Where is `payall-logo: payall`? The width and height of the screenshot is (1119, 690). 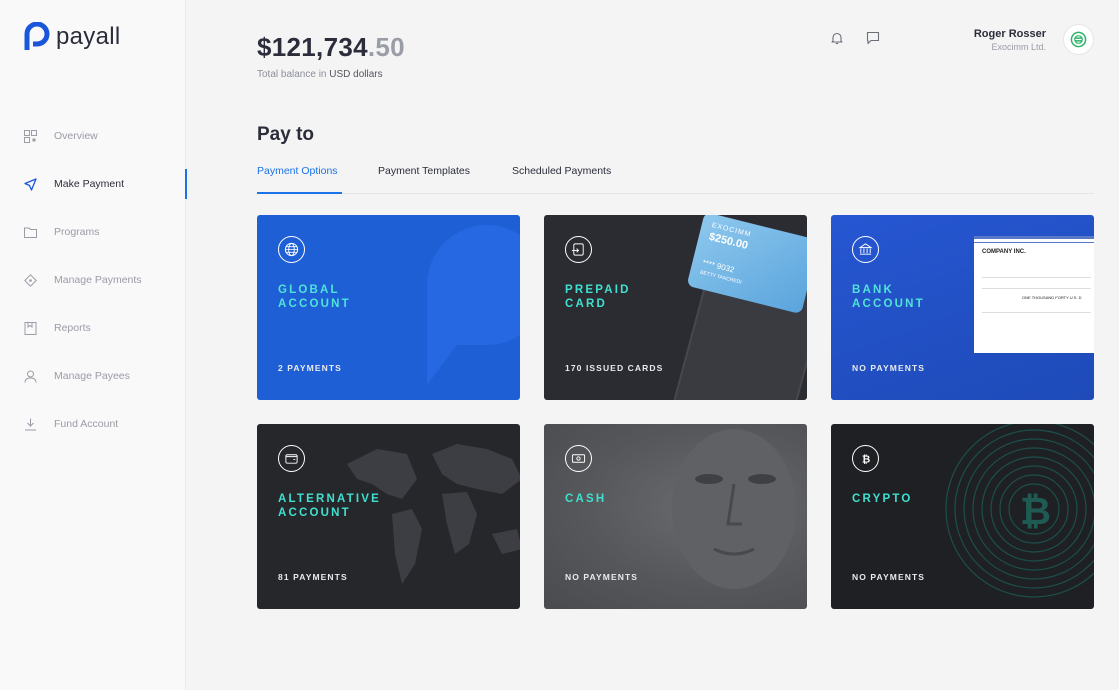 payall-logo: payall is located at coordinates (72, 37).